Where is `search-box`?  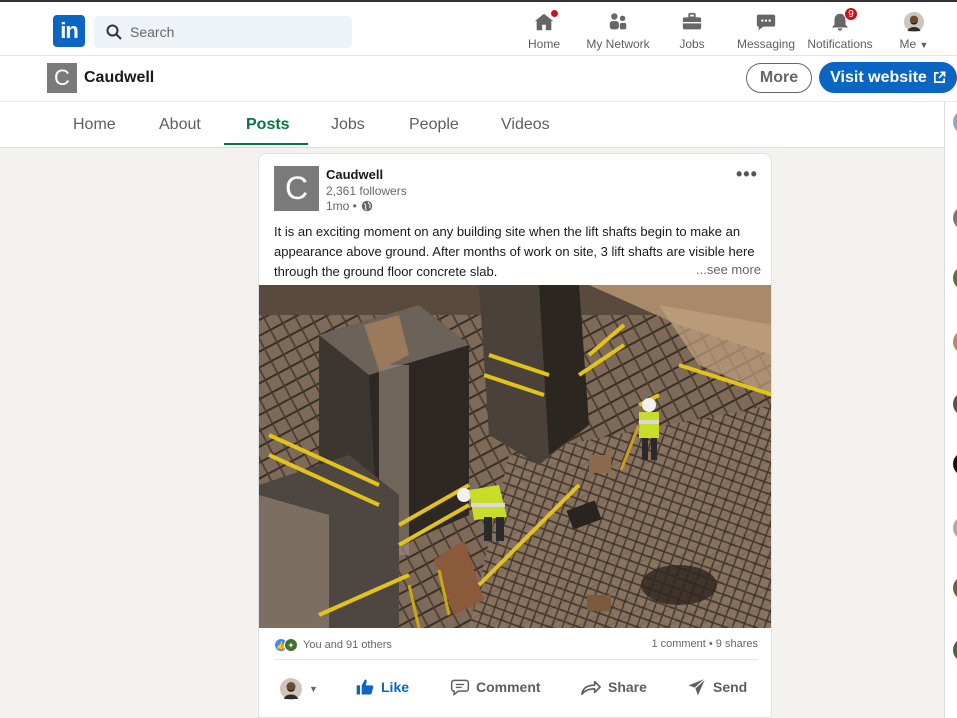
search-box is located at coordinates (223, 32).